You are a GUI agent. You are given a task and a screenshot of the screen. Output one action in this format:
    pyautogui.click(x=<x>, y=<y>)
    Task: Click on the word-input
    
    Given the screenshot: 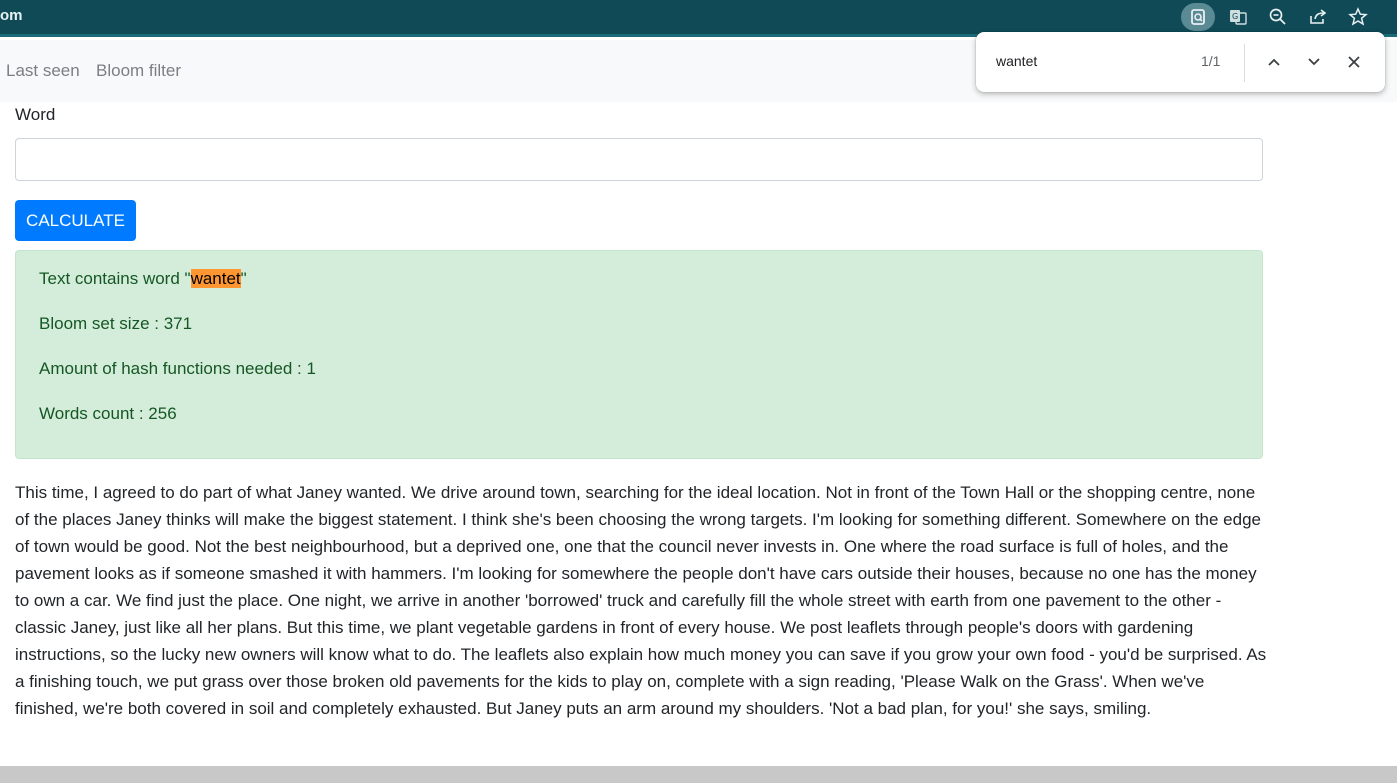 What is the action you would take?
    pyautogui.click(x=639, y=159)
    